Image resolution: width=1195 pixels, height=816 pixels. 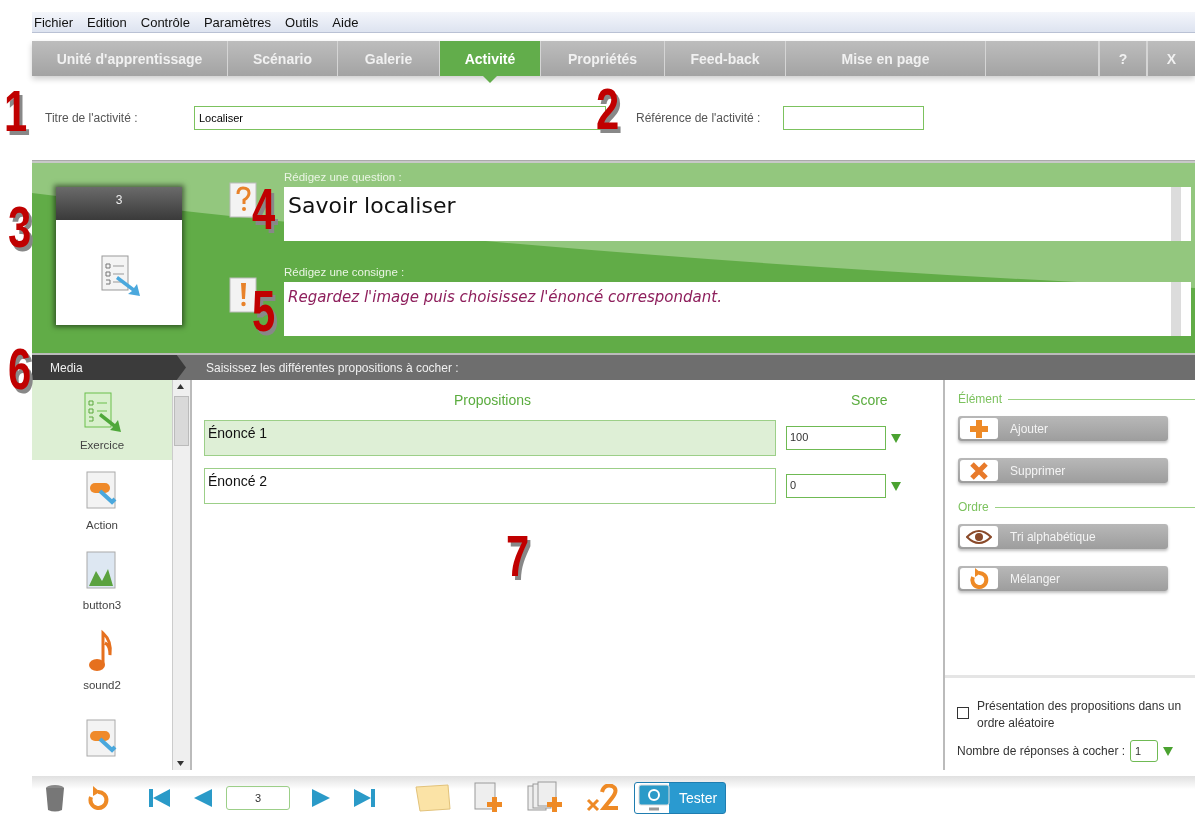 What do you see at coordinates (237, 22) in the screenshot?
I see `menu-item: Paramètres` at bounding box center [237, 22].